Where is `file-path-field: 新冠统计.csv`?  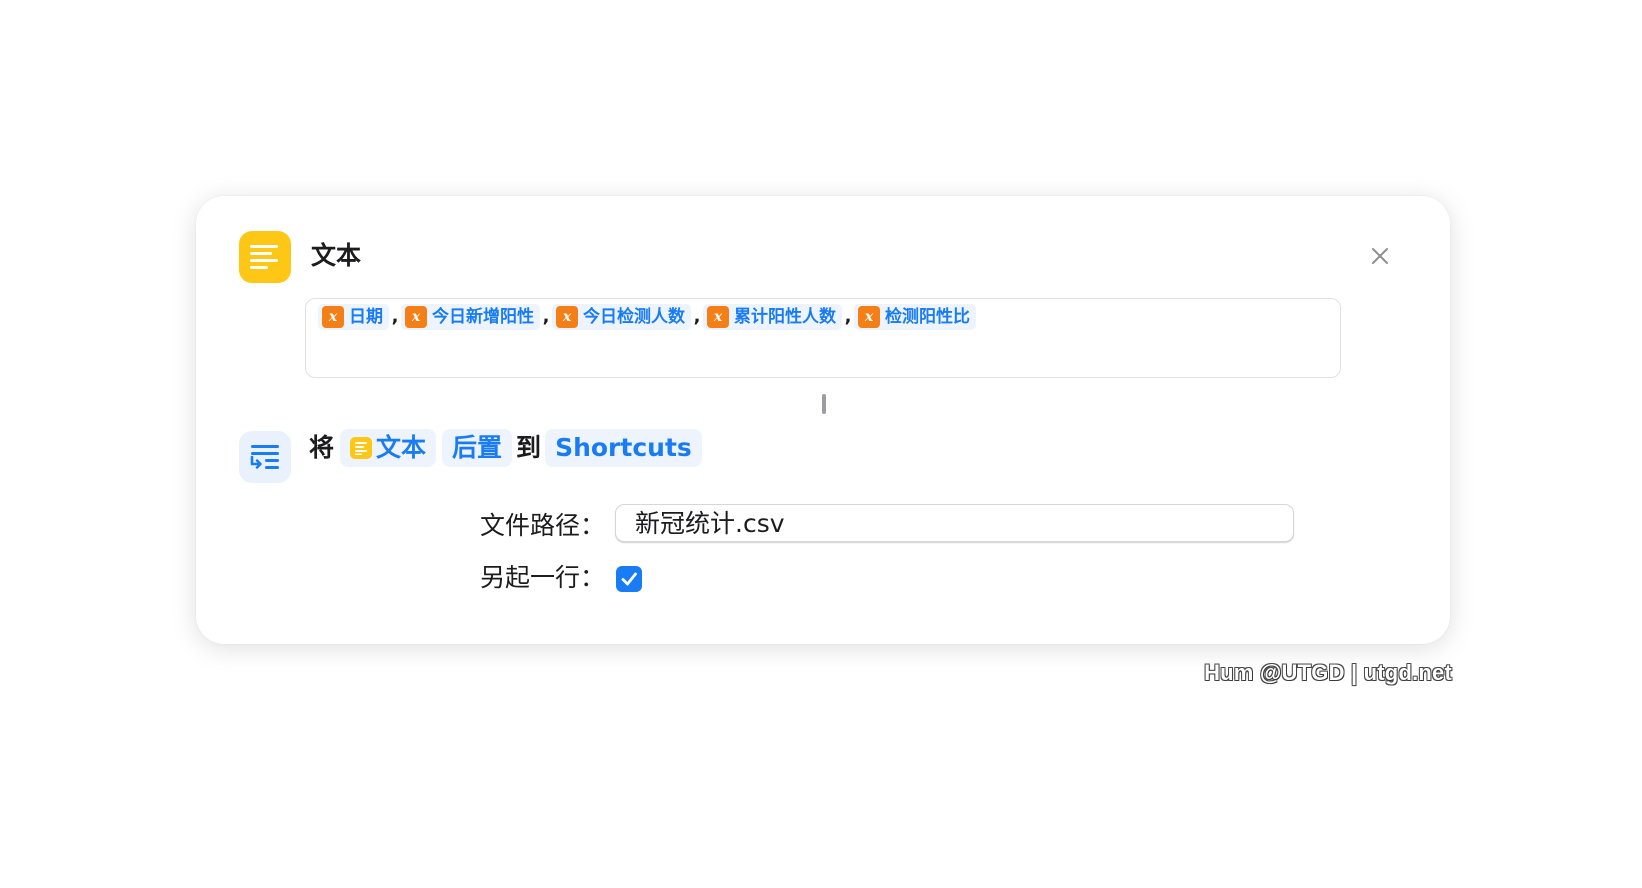 file-path-field: 新冠统计.csv is located at coordinates (954, 523).